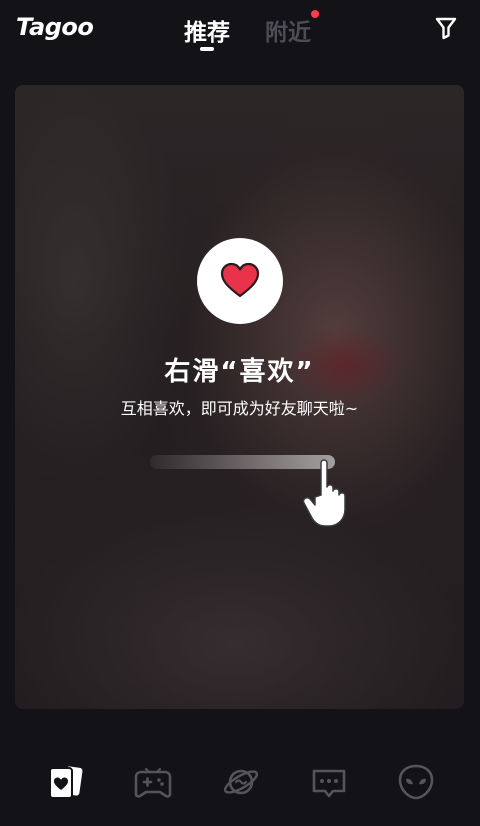 The image size is (480, 826). I want to click on top-bar: Tagoo 推荐 附近, so click(240, 30).